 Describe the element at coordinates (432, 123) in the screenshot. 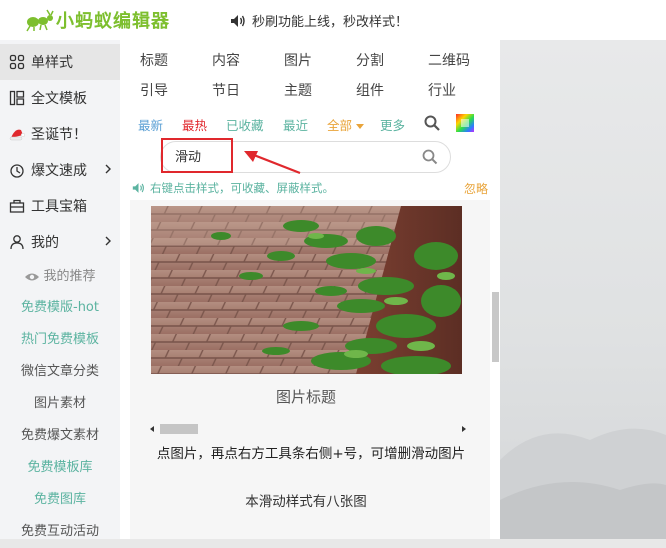

I see `search-icon` at that location.